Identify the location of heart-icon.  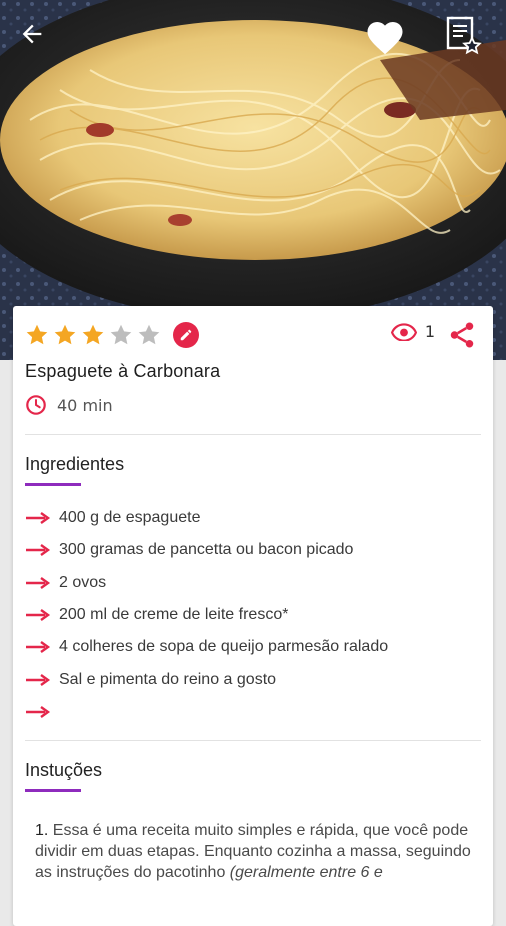
(385, 38).